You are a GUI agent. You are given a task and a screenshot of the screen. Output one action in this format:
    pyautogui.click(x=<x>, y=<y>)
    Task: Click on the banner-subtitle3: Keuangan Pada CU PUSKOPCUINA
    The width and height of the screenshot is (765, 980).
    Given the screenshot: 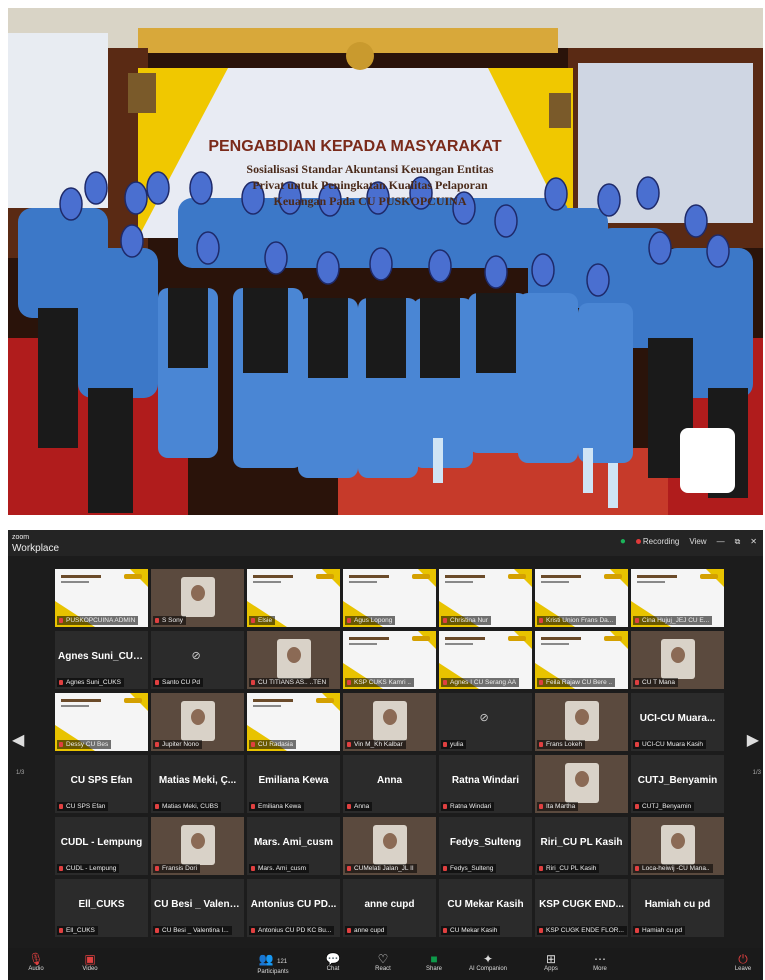 What is the action you would take?
    pyautogui.click(x=369, y=201)
    